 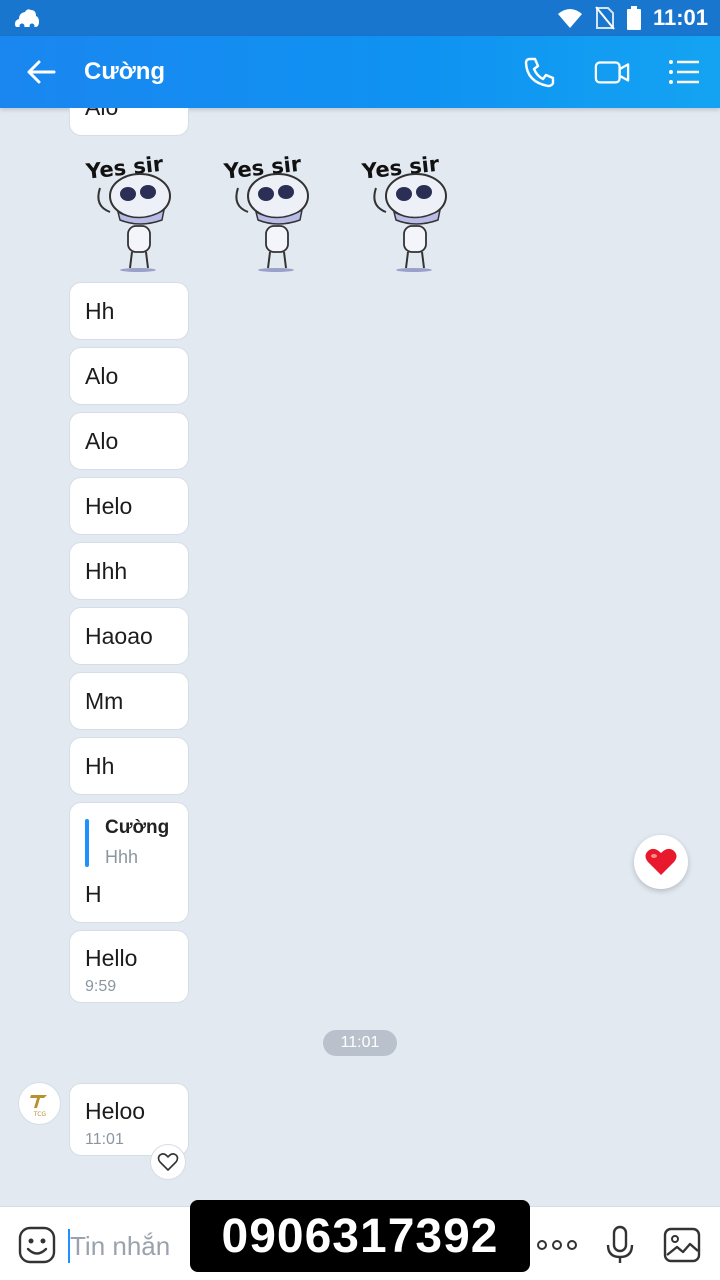 I want to click on like-reaction-button, so click(x=168, y=1162).